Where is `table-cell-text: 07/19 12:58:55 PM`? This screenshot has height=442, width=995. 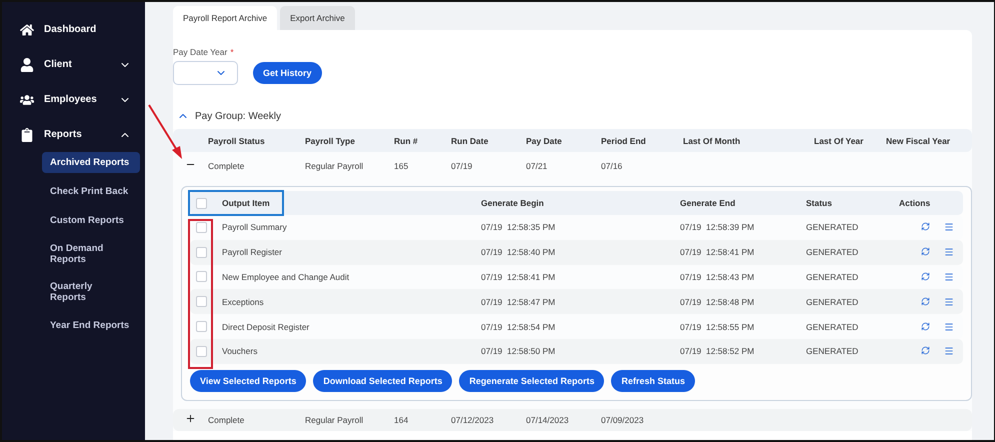
table-cell-text: 07/19 12:58:55 PM is located at coordinates (718, 327).